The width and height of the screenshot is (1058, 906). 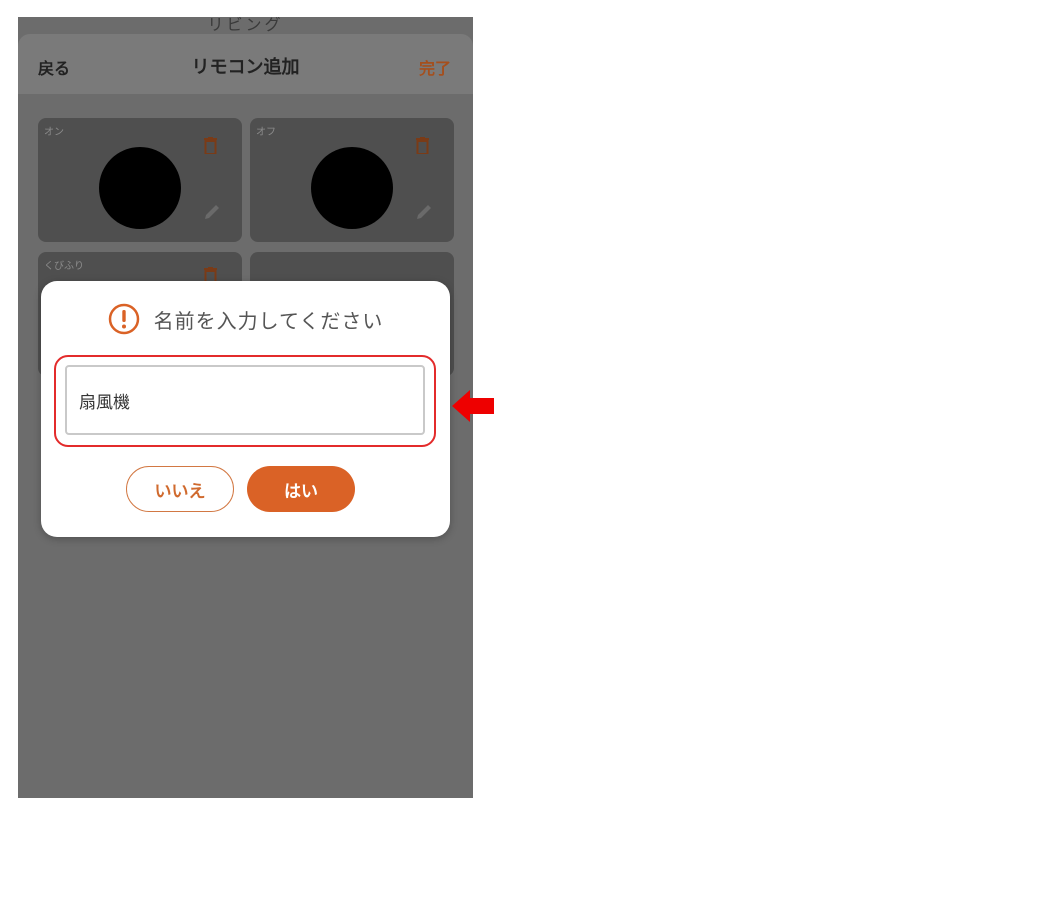 What do you see at coordinates (435, 67) in the screenshot?
I see `done-button: 完了` at bounding box center [435, 67].